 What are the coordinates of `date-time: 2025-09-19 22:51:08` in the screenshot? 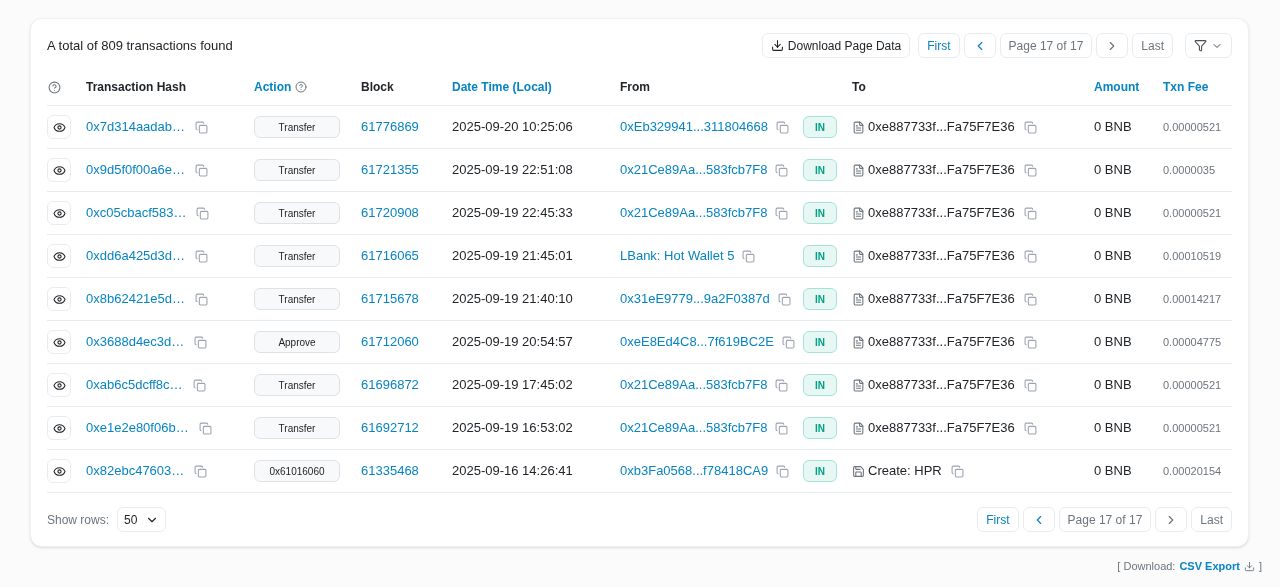 It's located at (512, 170).